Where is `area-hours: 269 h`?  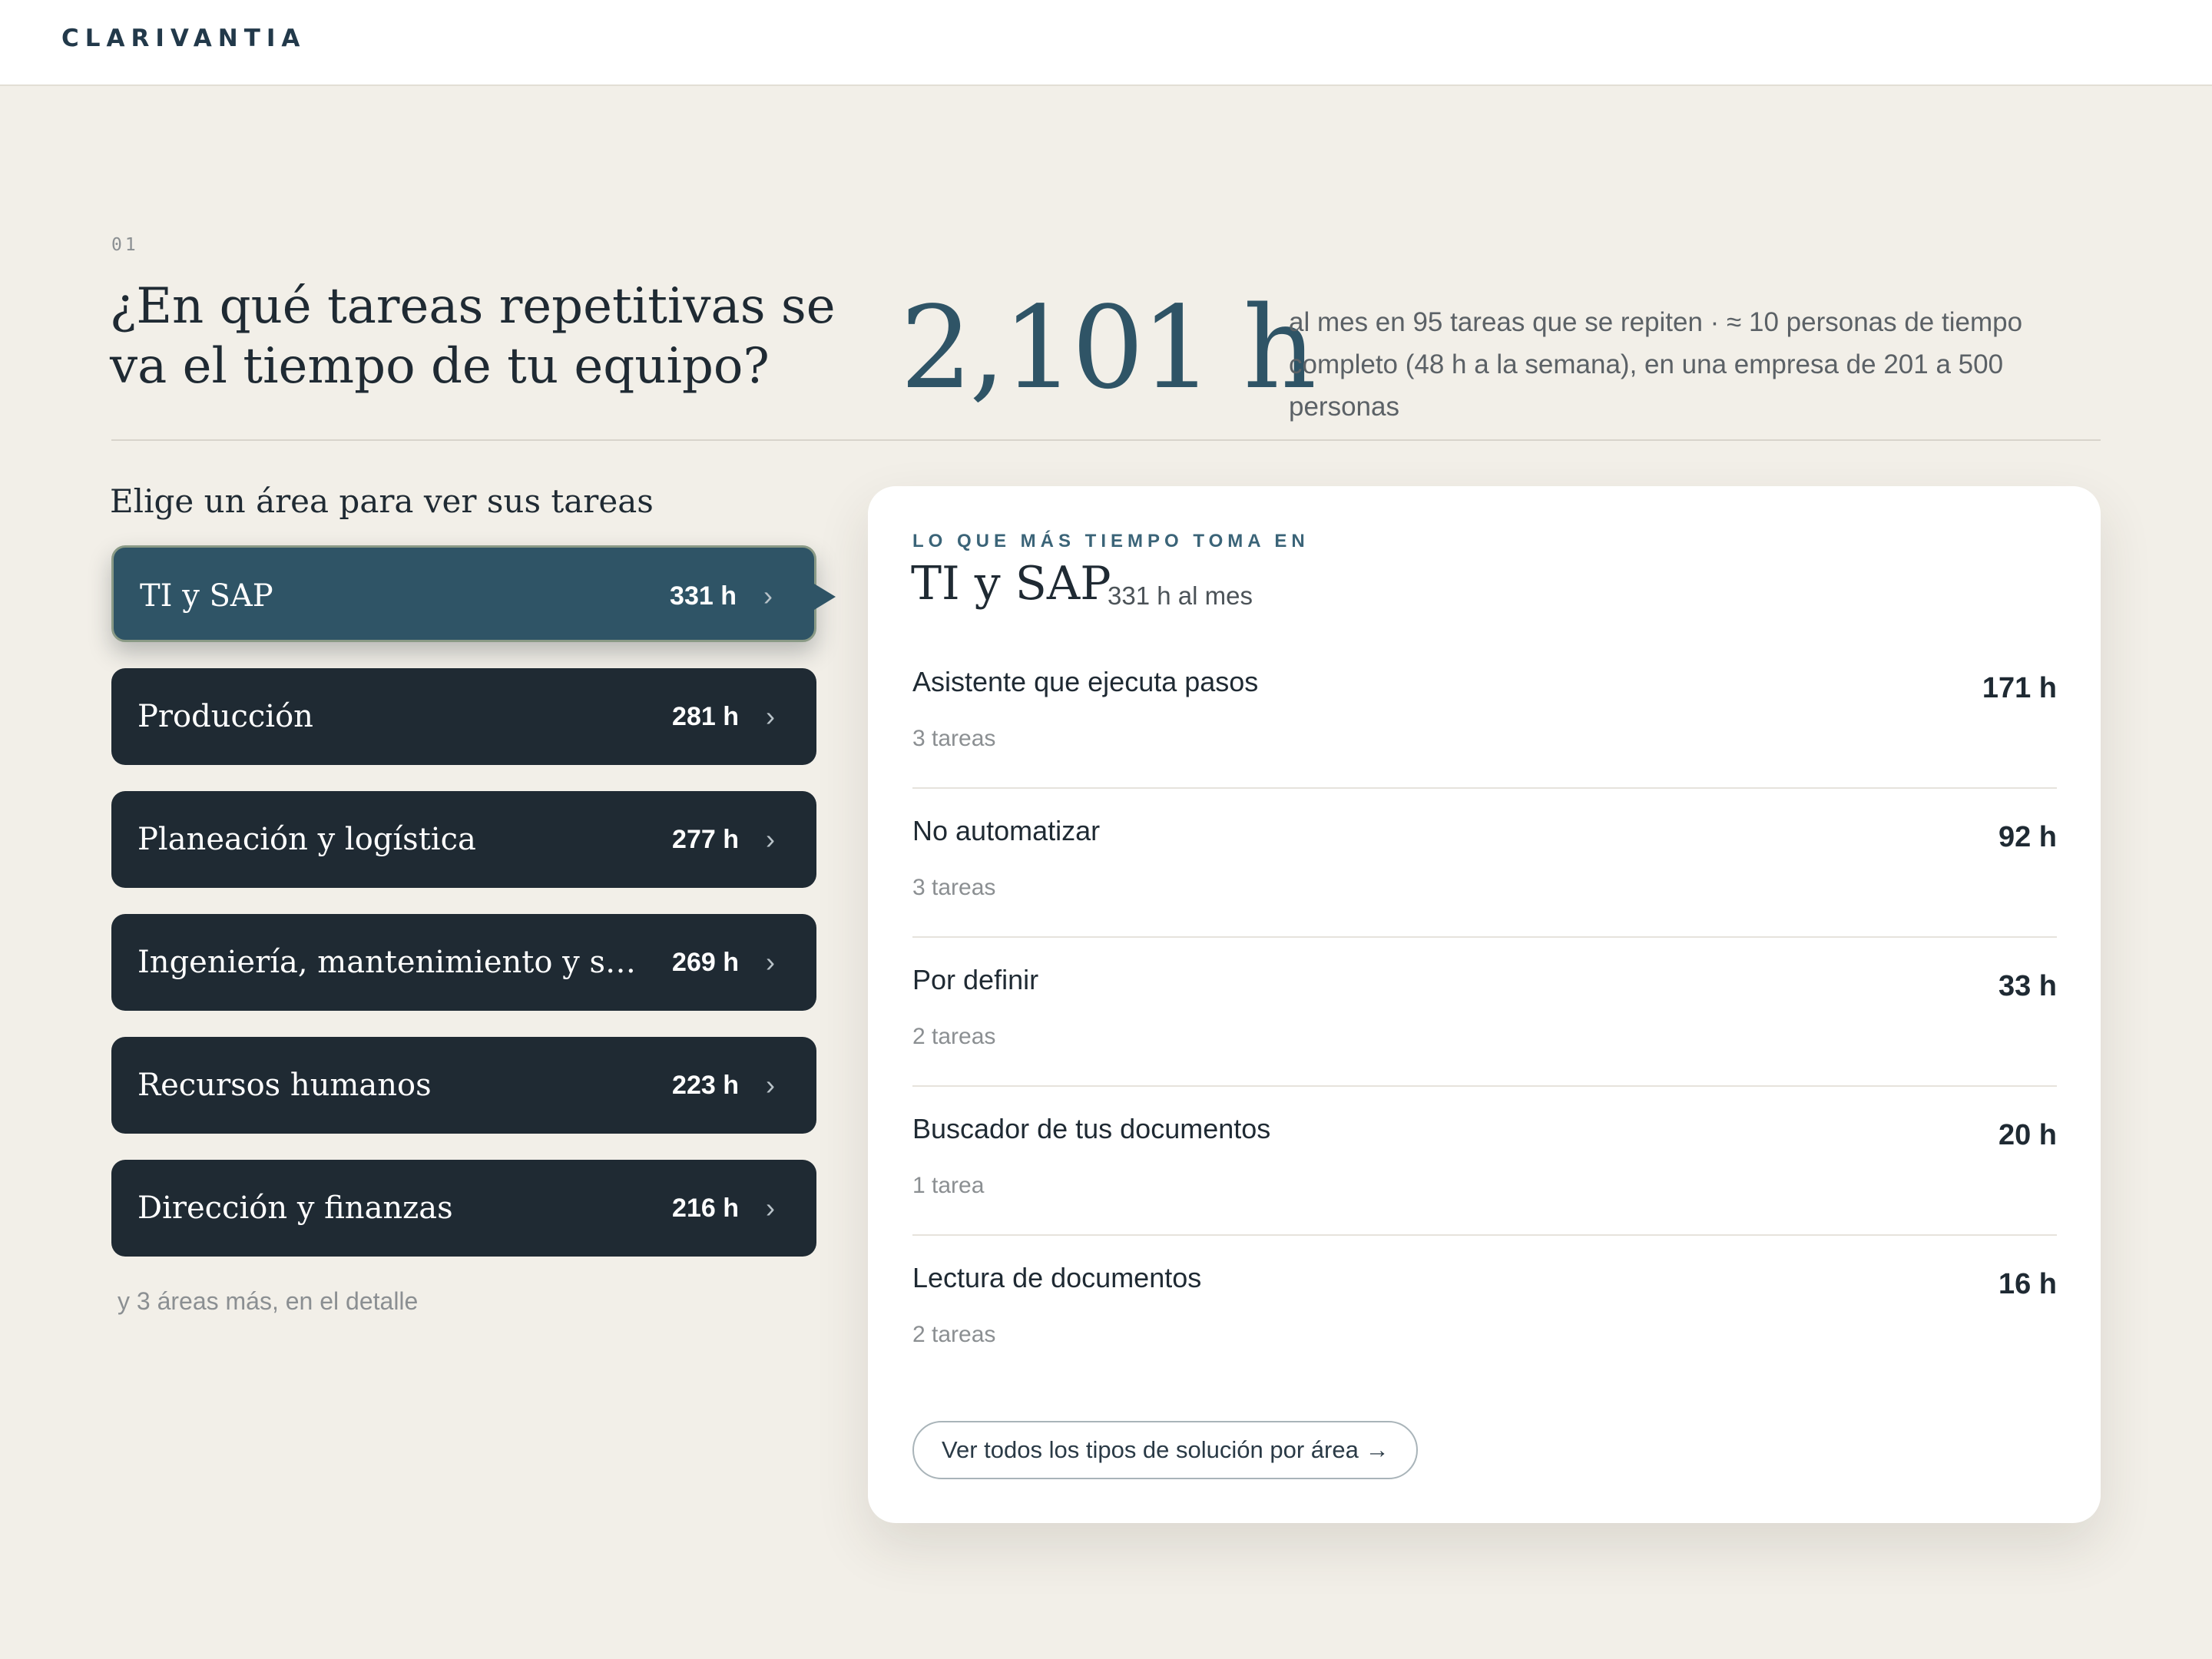
area-hours: 269 h is located at coordinates (705, 962).